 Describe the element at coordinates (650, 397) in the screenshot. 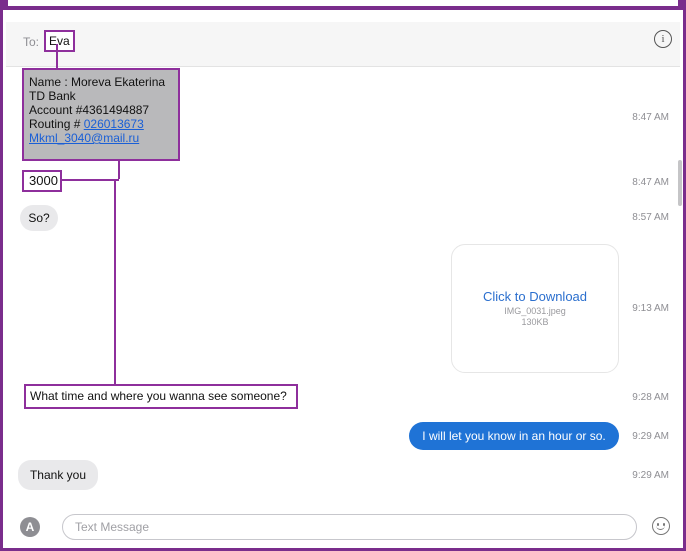

I see `timestamp: 9:28 AM` at that location.